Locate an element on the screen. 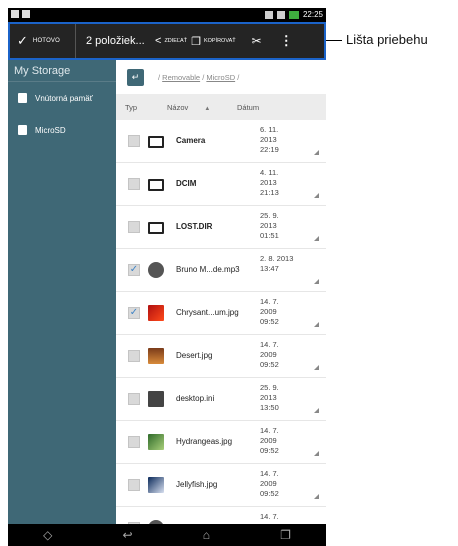 This screenshot has height=546, width=458. file-date: 2. 8. 2013 13:47 is located at coordinates (277, 263).